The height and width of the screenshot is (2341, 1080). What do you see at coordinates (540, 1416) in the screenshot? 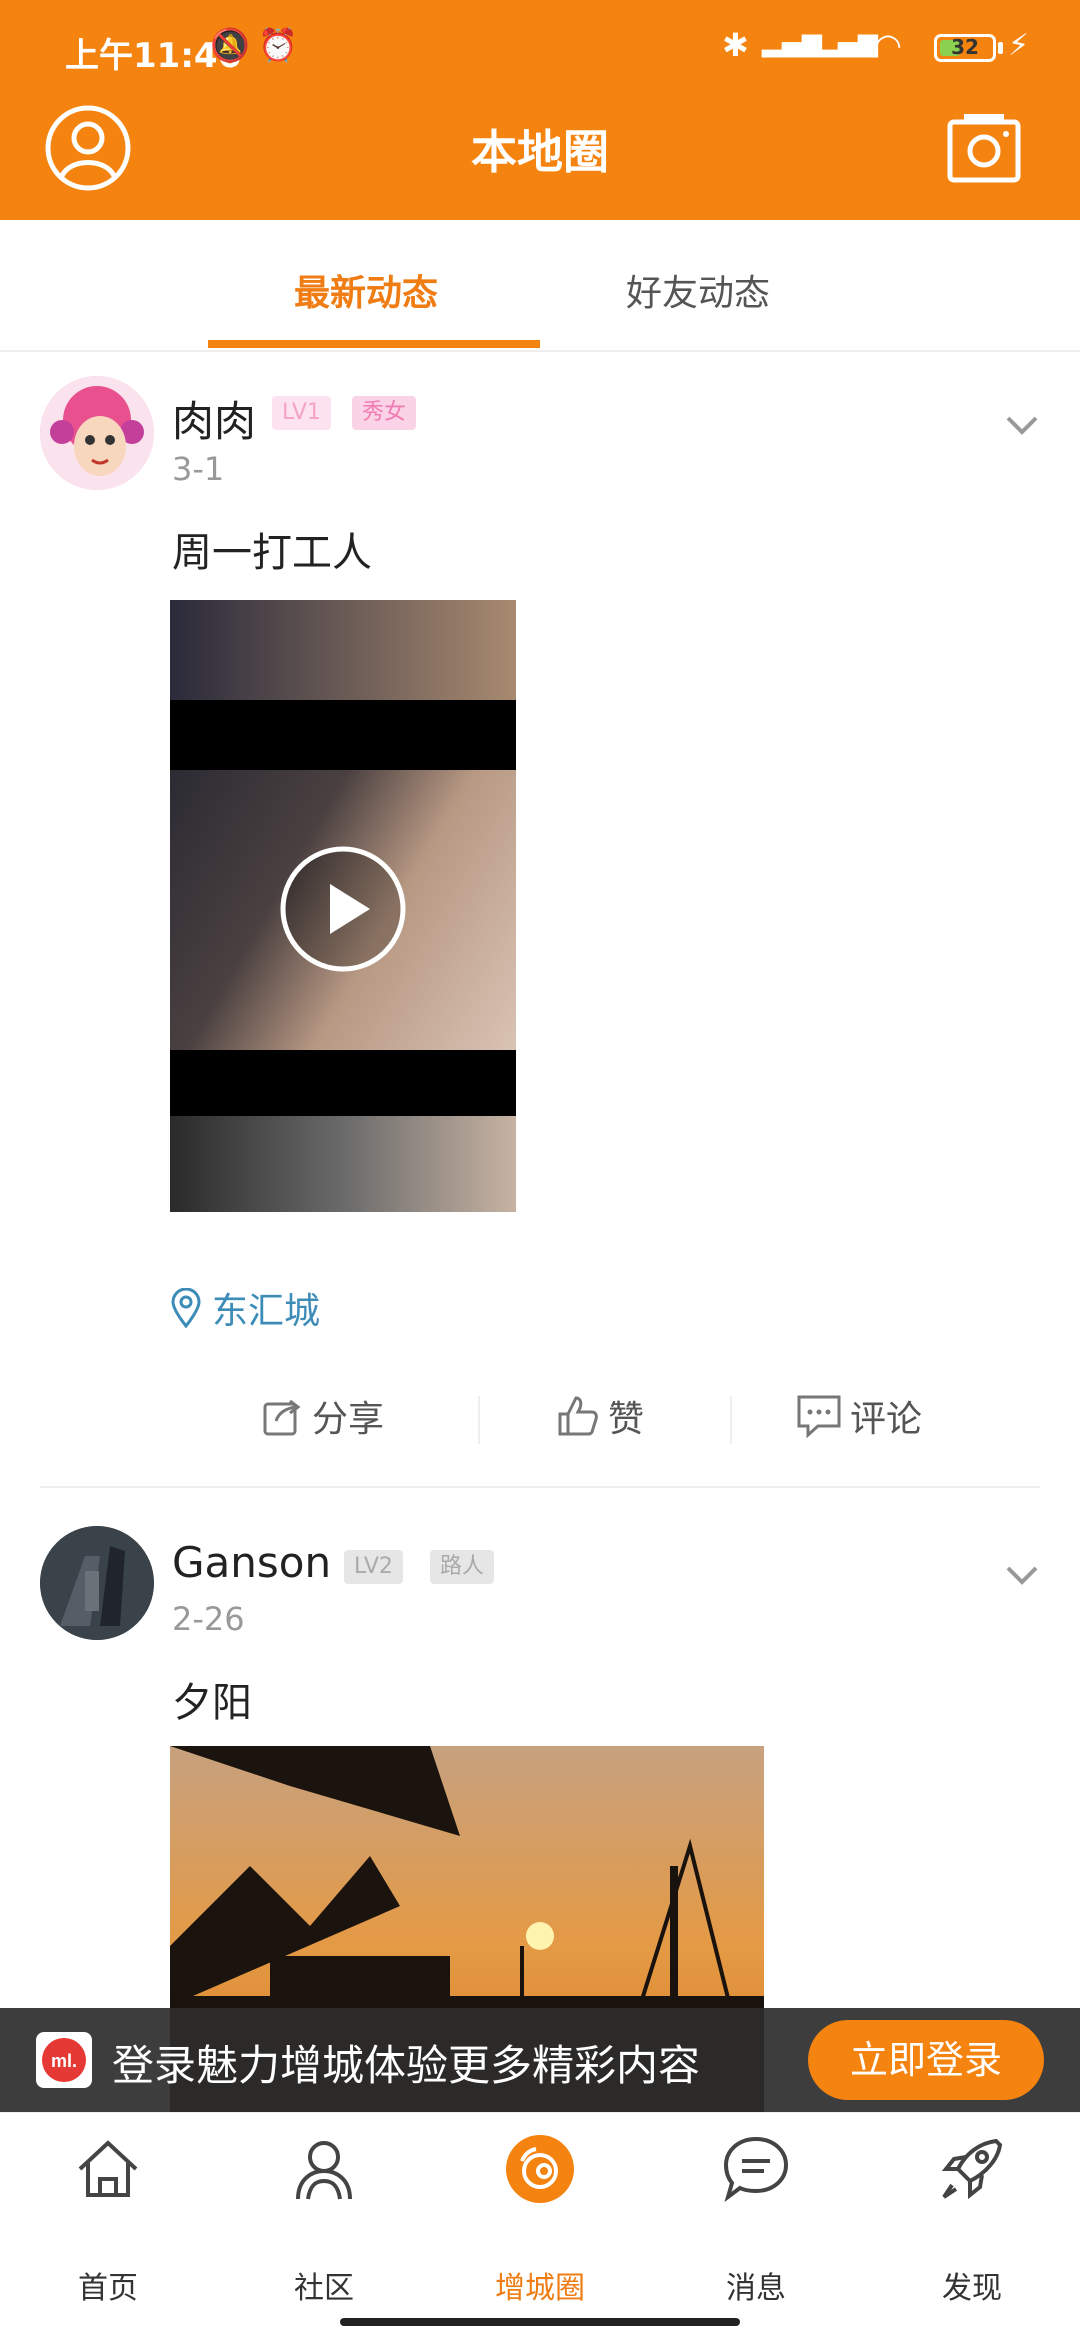
I see `post-actions: 分享 赞 评论` at bounding box center [540, 1416].